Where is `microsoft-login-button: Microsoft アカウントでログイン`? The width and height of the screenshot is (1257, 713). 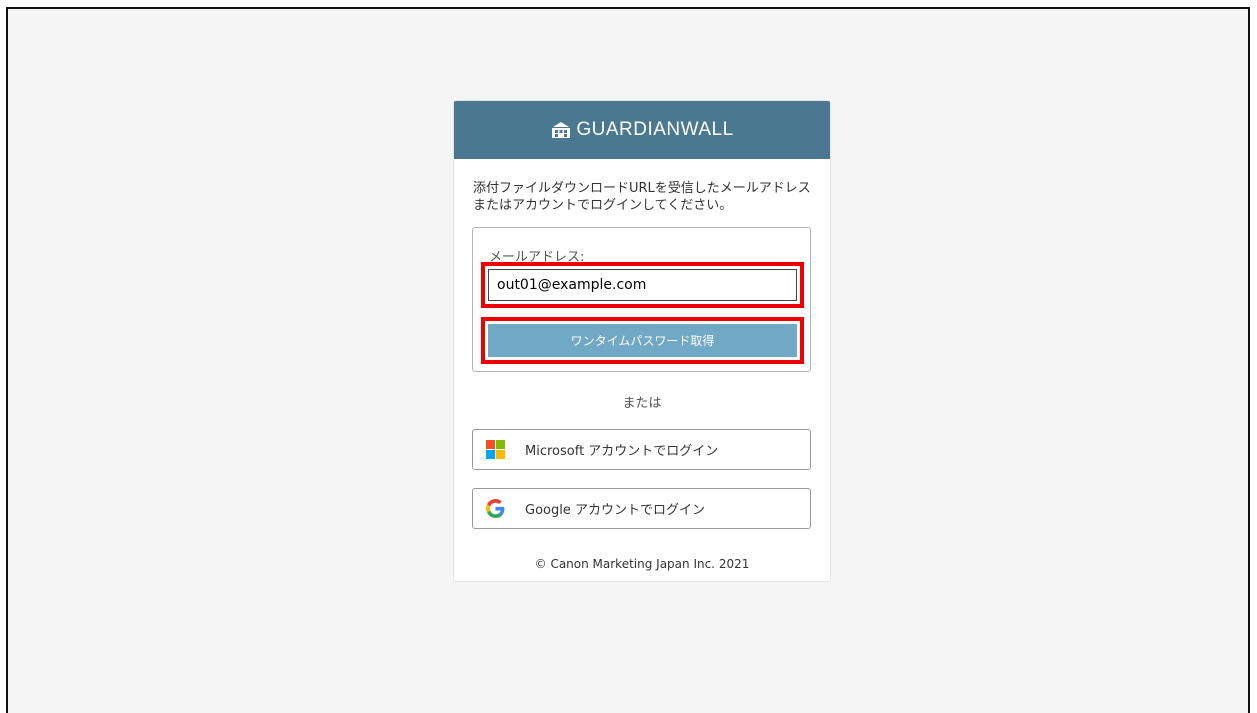
microsoft-login-button: Microsoft アカウントでログイン is located at coordinates (641, 449).